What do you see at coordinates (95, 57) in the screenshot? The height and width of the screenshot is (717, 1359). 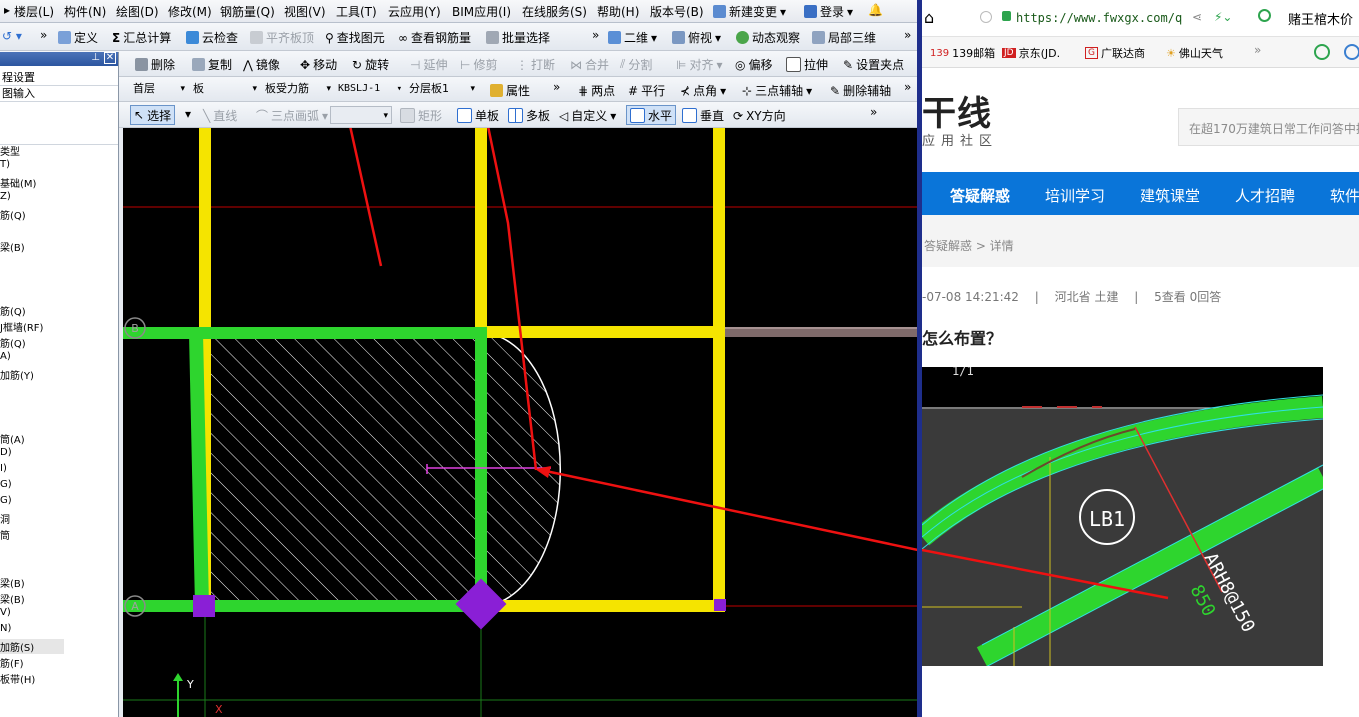 I see `pin-icon: ⊥` at bounding box center [95, 57].